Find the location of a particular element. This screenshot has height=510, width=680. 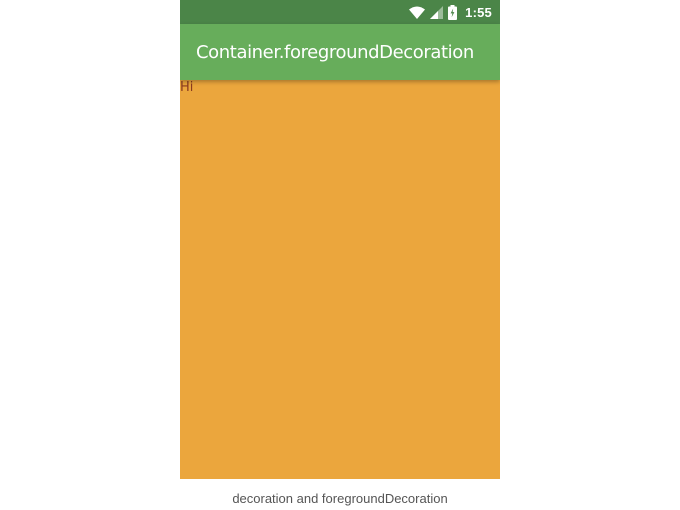

app-bar: Container.foregroundDecoration is located at coordinates (340, 52).